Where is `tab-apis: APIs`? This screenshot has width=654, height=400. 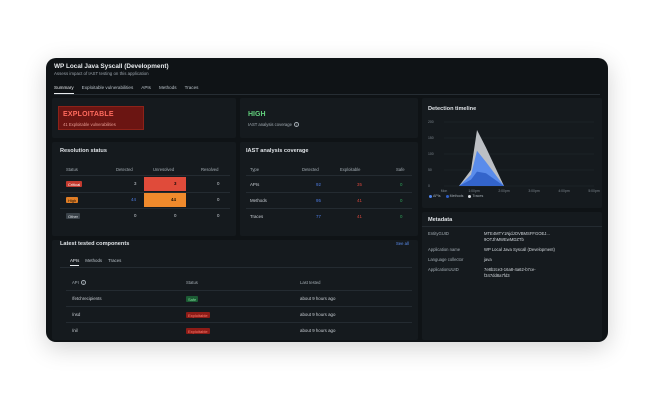 tab-apis: APIs is located at coordinates (146, 89).